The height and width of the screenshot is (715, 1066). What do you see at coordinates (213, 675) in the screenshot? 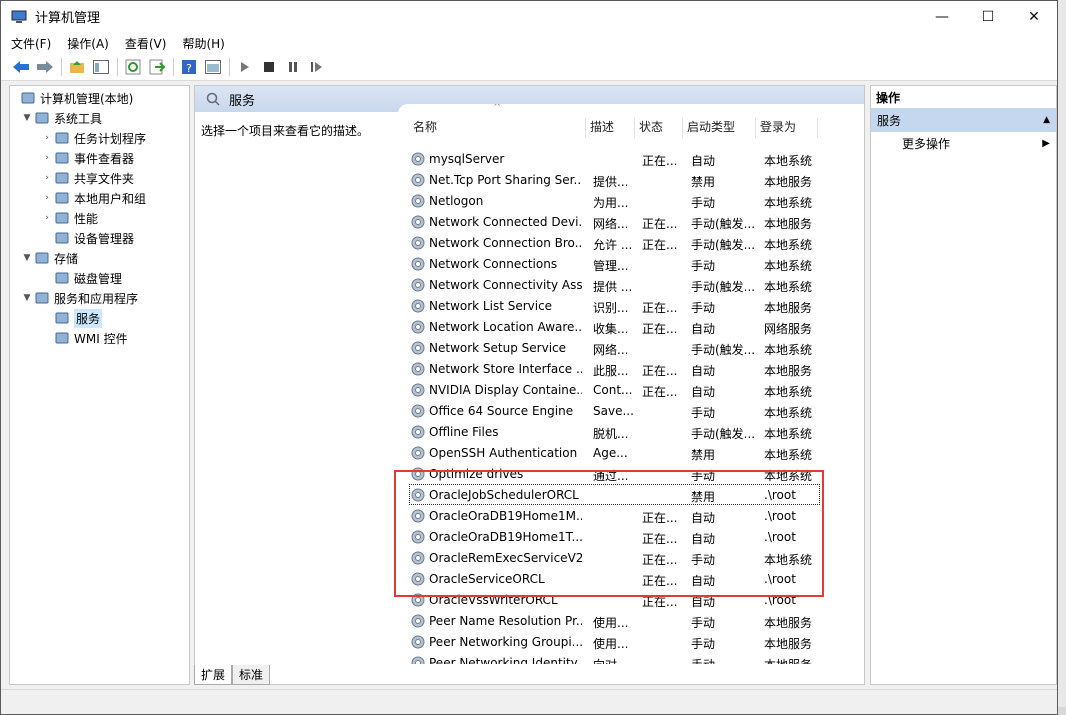
I see `tab-extended: 扩展` at bounding box center [213, 675].